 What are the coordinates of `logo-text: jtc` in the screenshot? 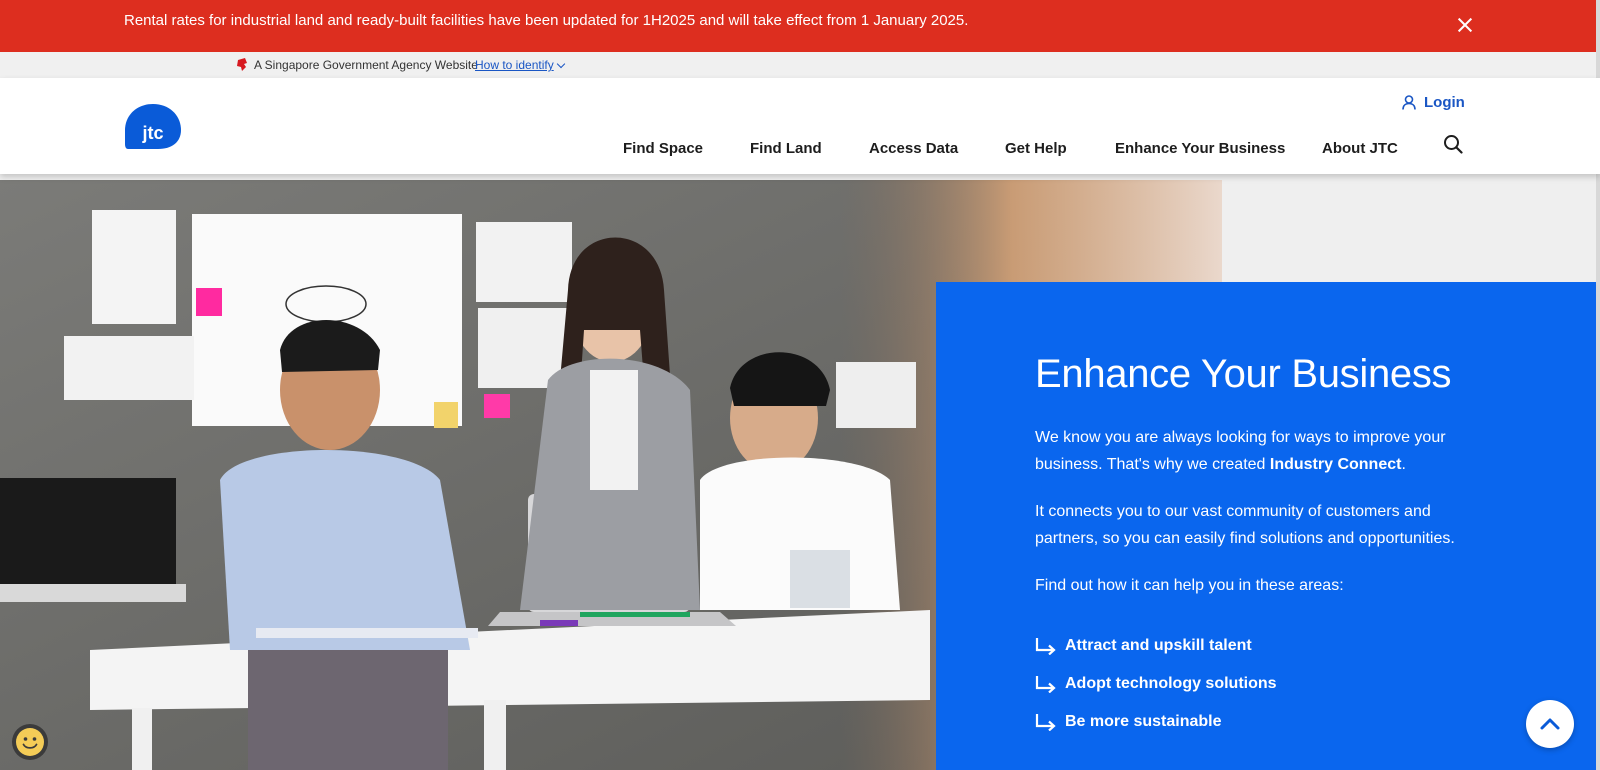 It's located at (152, 133).